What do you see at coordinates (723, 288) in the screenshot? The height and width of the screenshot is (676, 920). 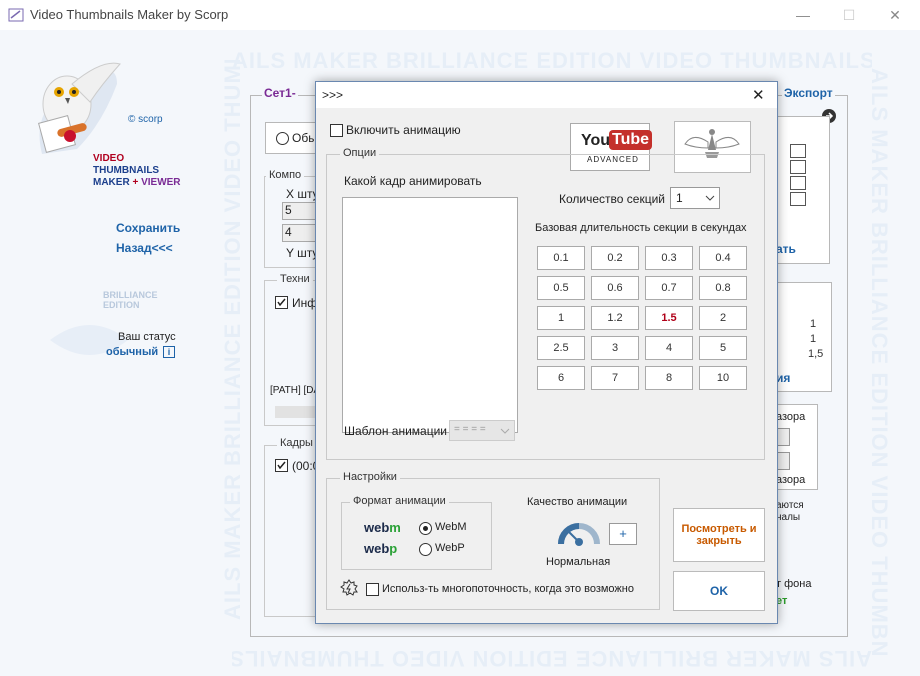 I see `duration-button-0.8: 0.8` at bounding box center [723, 288].